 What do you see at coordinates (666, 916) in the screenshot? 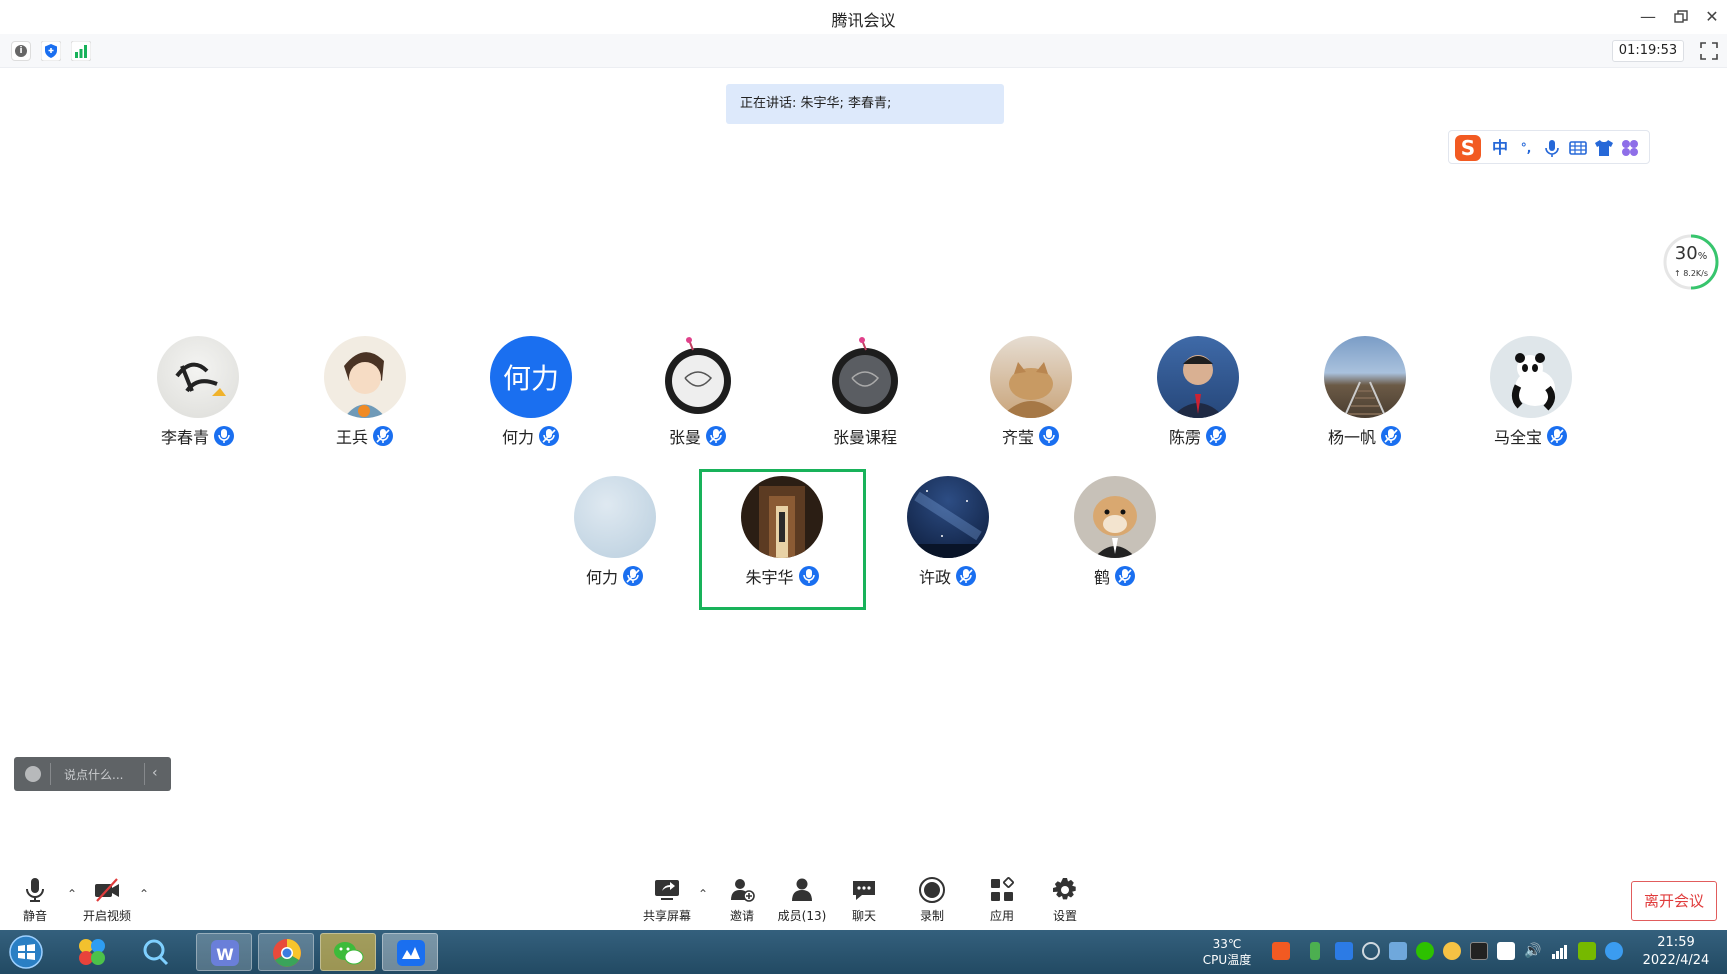
I see `share-screen-label: 共享屏幕` at bounding box center [666, 916].